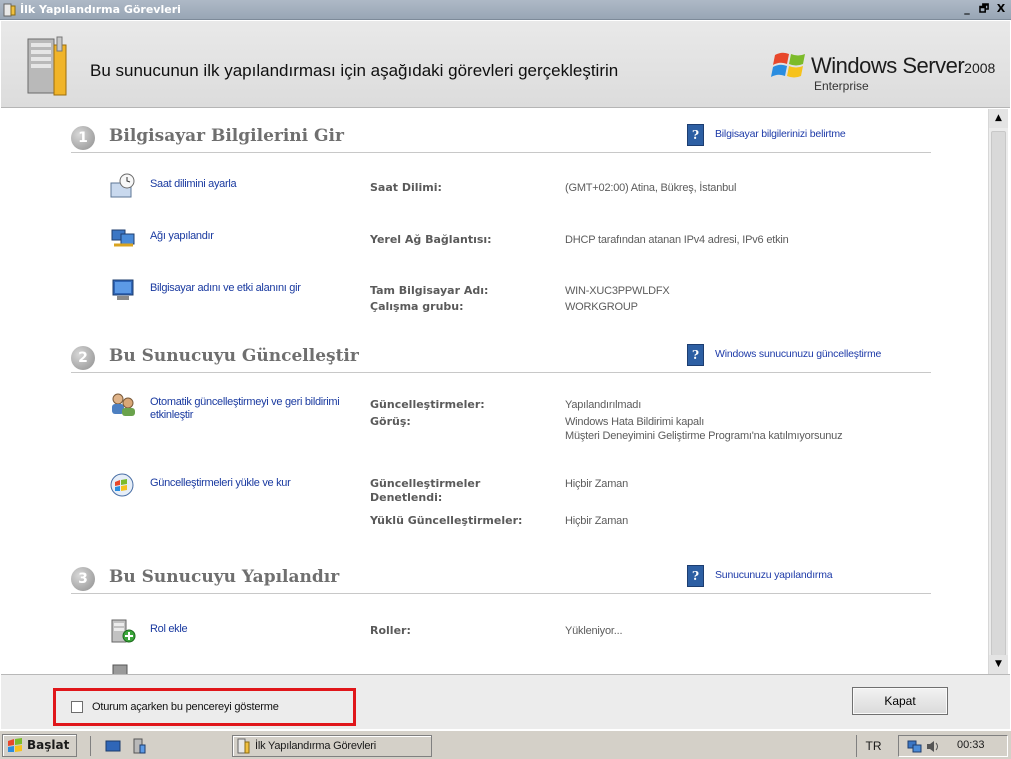  I want to click on dont-show-at-logon-label: Oturum açarken bu pencereyi gösterme, so click(185, 707).